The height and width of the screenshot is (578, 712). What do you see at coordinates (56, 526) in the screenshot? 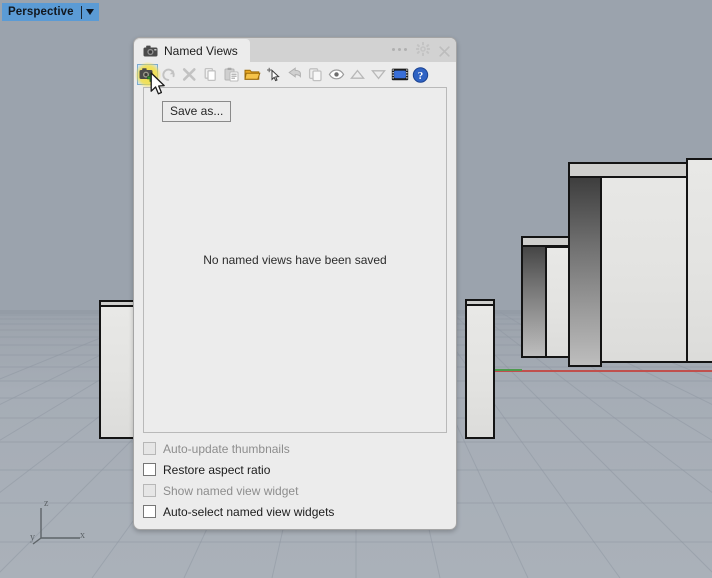
I see `axis-gizmo-lines` at bounding box center [56, 526].